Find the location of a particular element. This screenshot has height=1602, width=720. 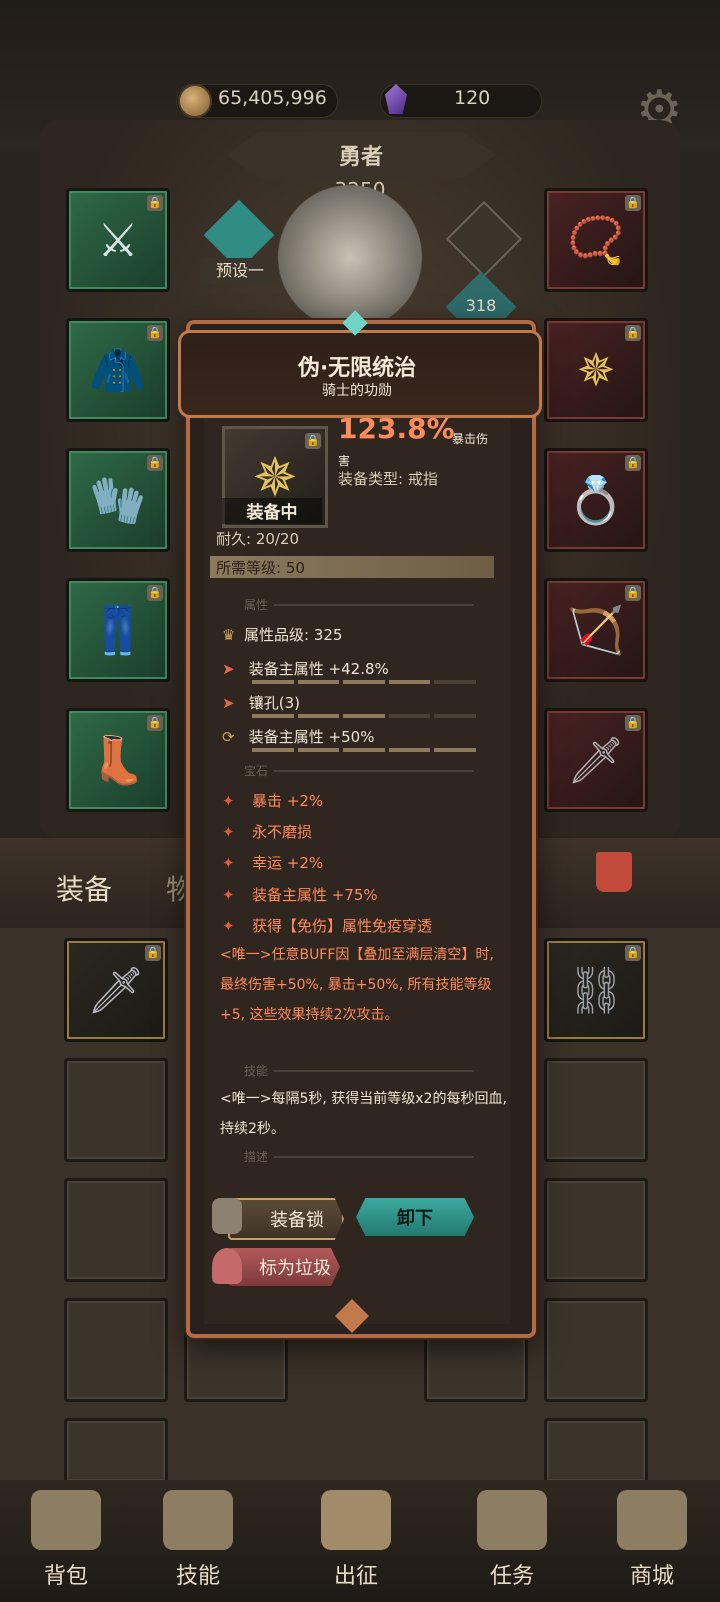

gem-text: 获得【免伤】属性免疫穿透 is located at coordinates (342, 926).